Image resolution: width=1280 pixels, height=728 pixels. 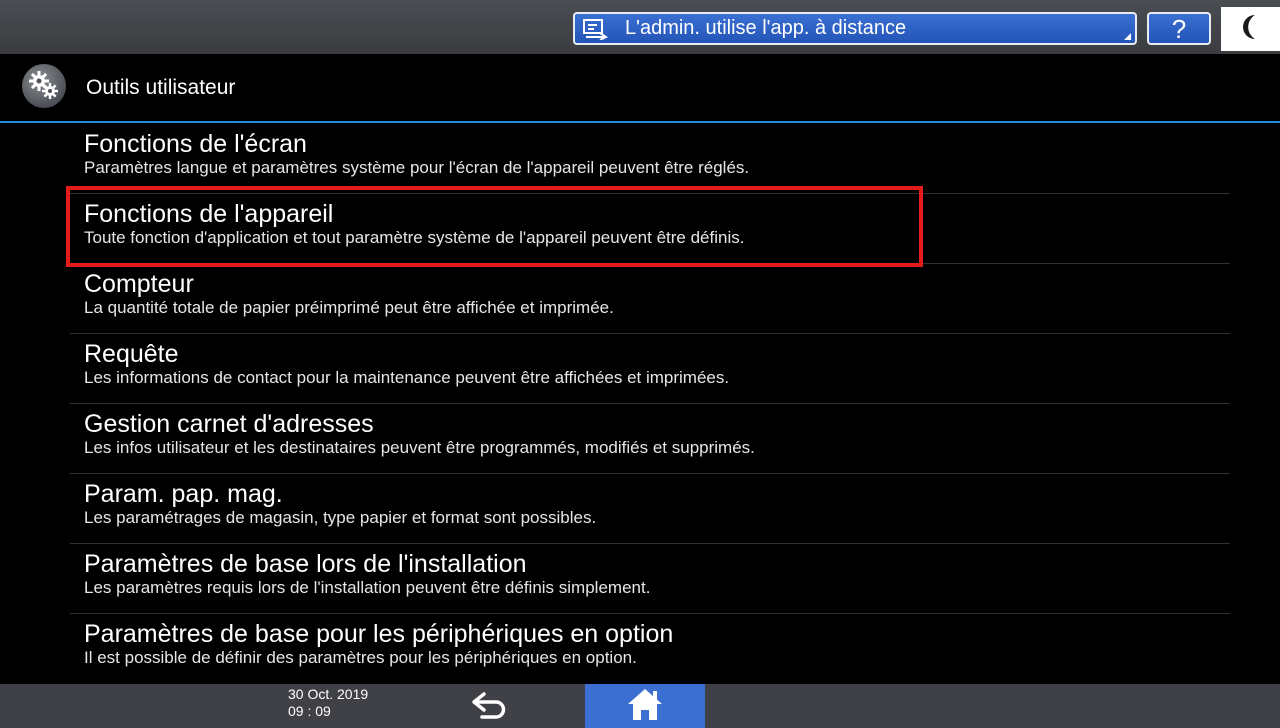 I want to click on menu-item-title: Compteur, so click(x=139, y=284).